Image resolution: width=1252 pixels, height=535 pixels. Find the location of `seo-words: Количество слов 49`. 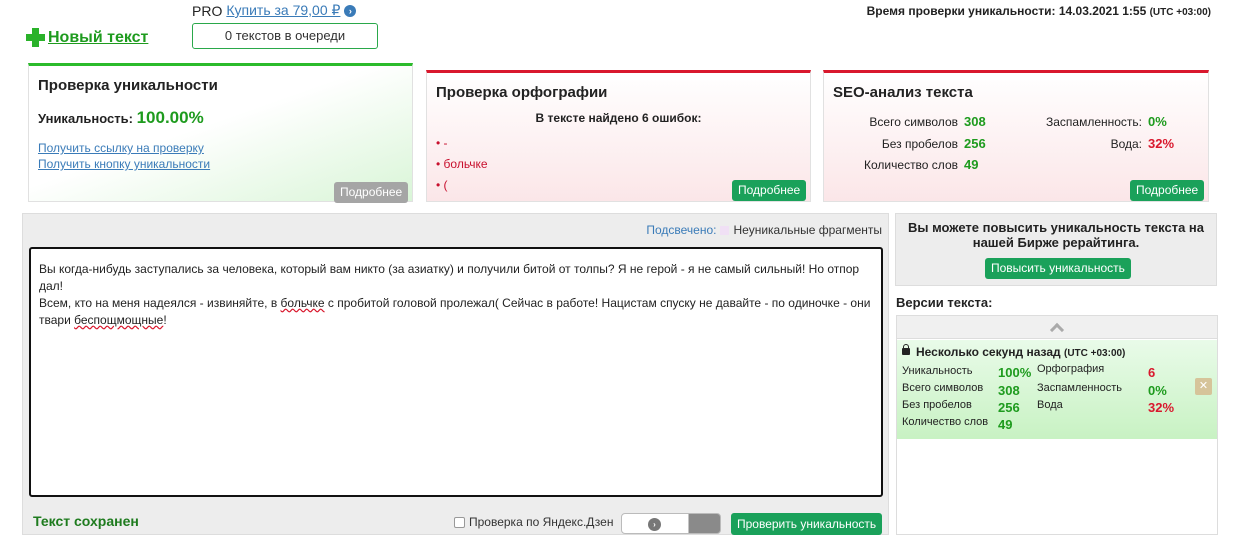

seo-words: Количество слов 49 is located at coordinates (901, 164).